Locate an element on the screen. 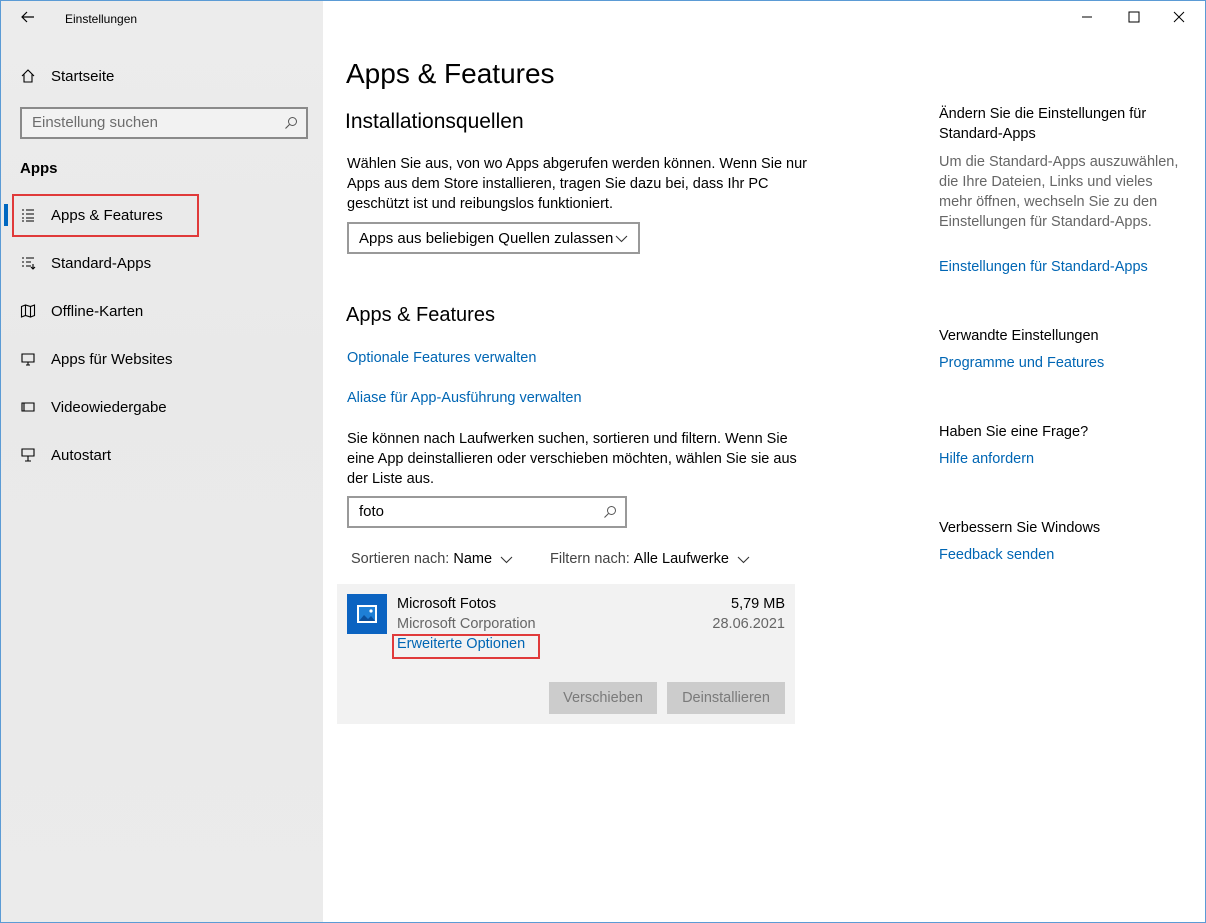  map-icon is located at coordinates (28, 311).